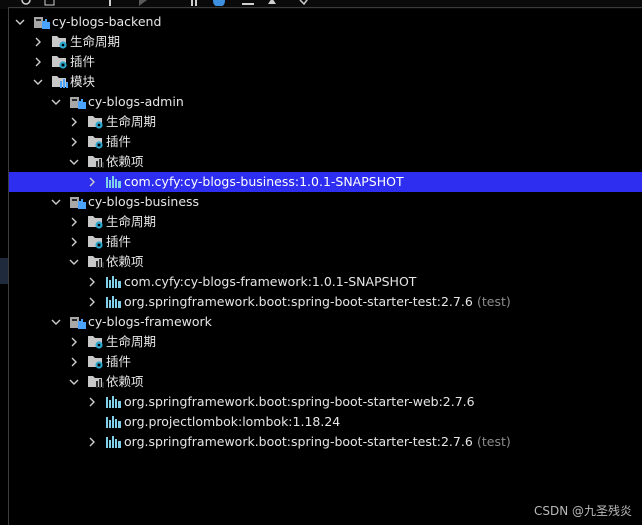 This screenshot has height=525, width=642. I want to click on tree-row-label: org.projectlombok:lombok:1.18.24, so click(232, 421).